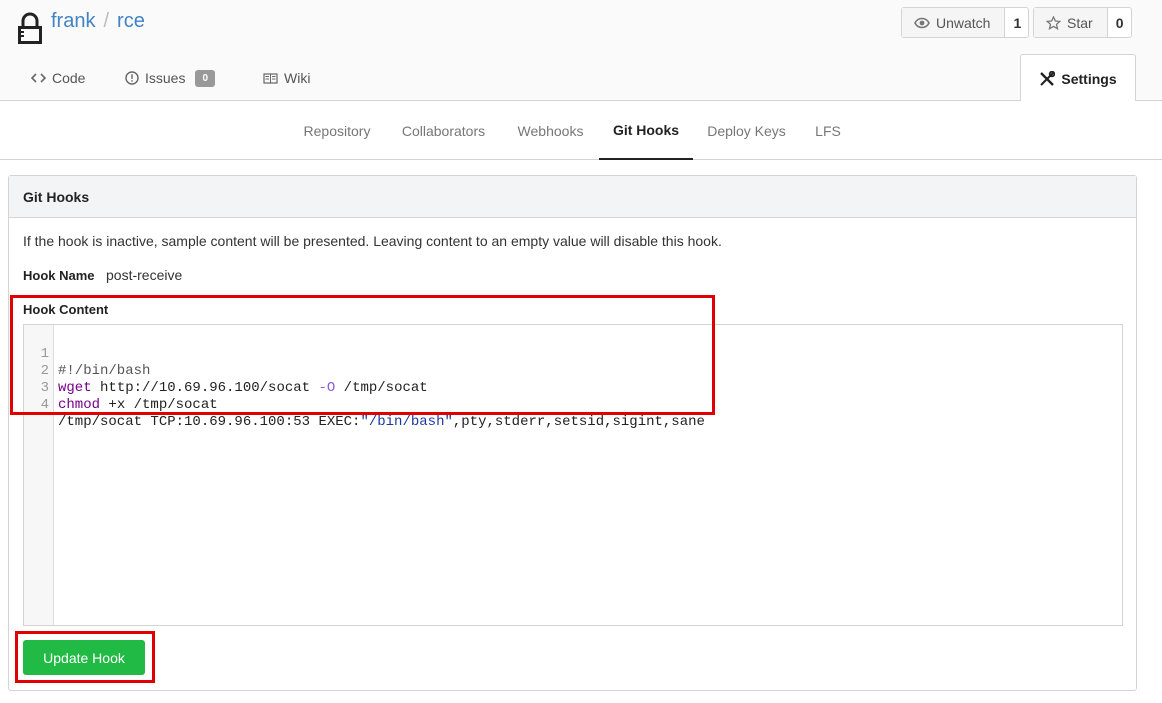  What do you see at coordinates (270, 78) in the screenshot?
I see `book-icon` at bounding box center [270, 78].